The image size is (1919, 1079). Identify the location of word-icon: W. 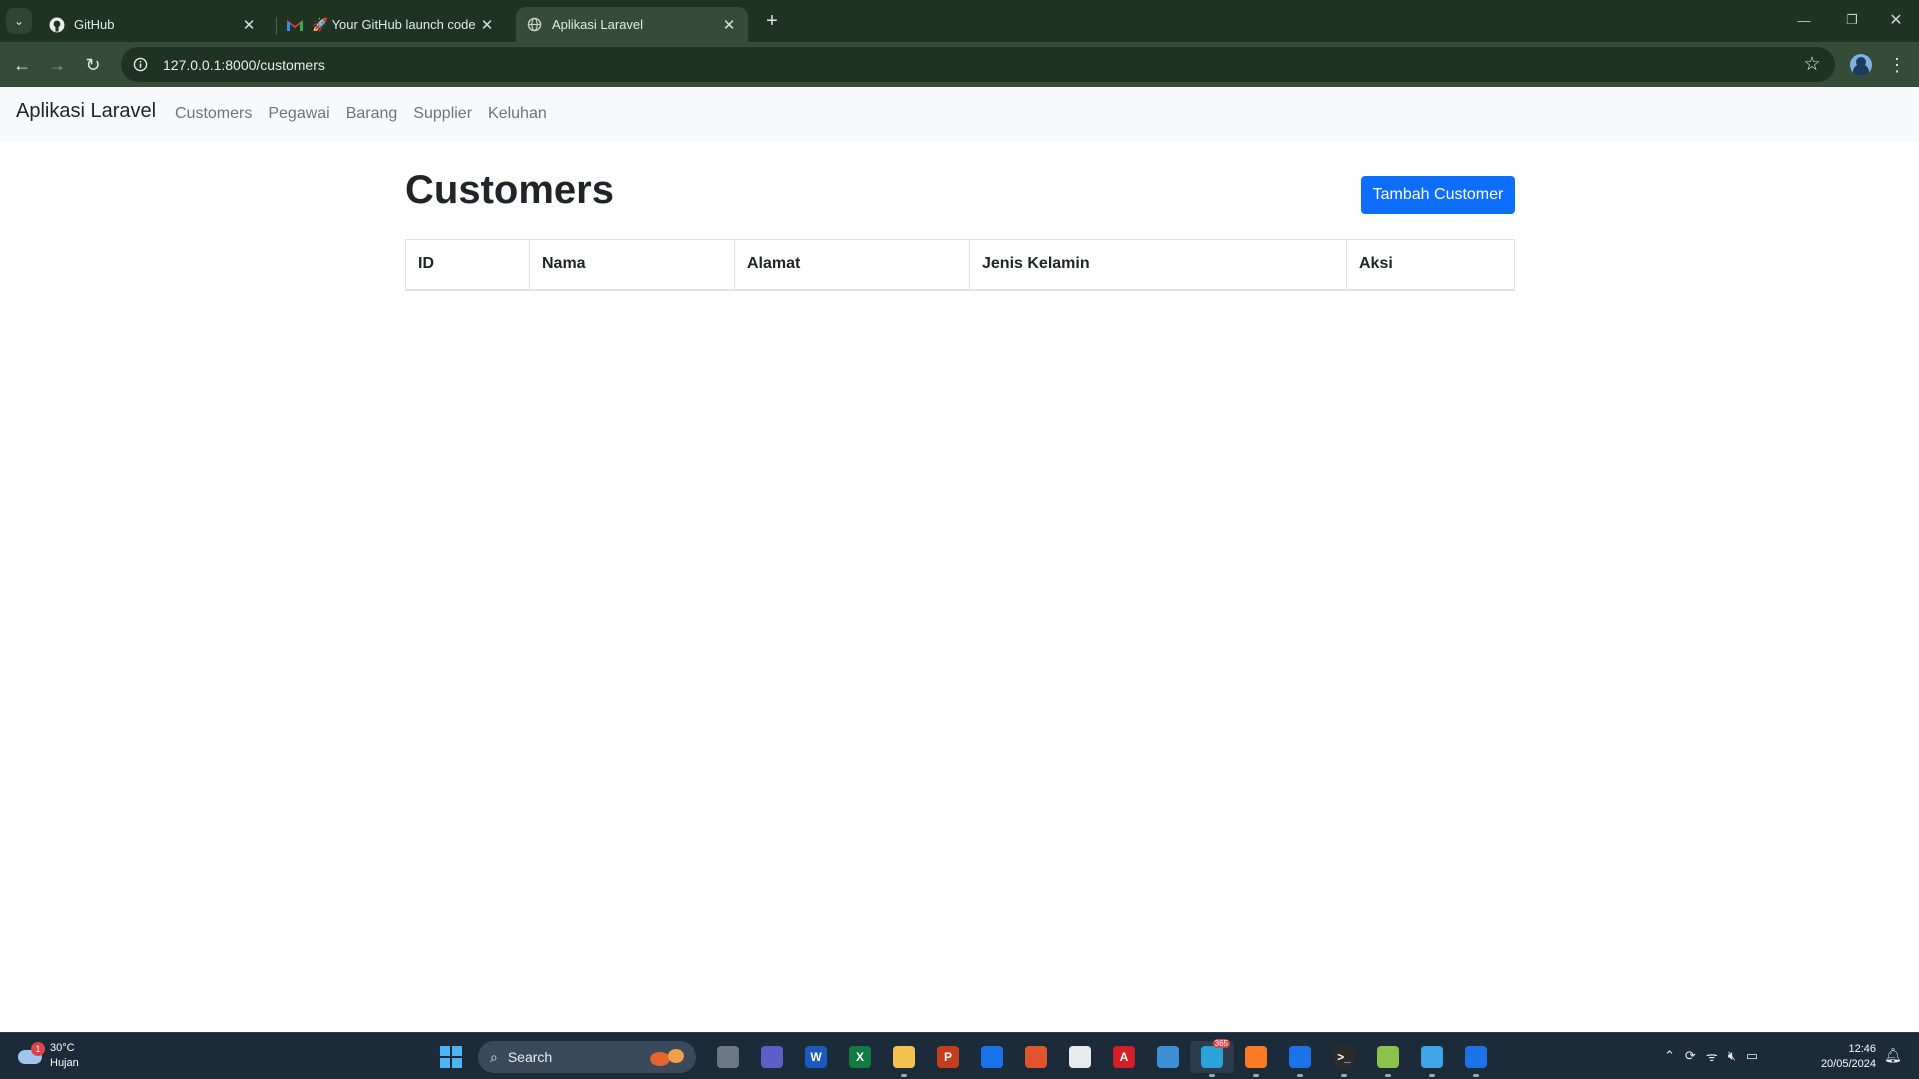
(816, 1057).